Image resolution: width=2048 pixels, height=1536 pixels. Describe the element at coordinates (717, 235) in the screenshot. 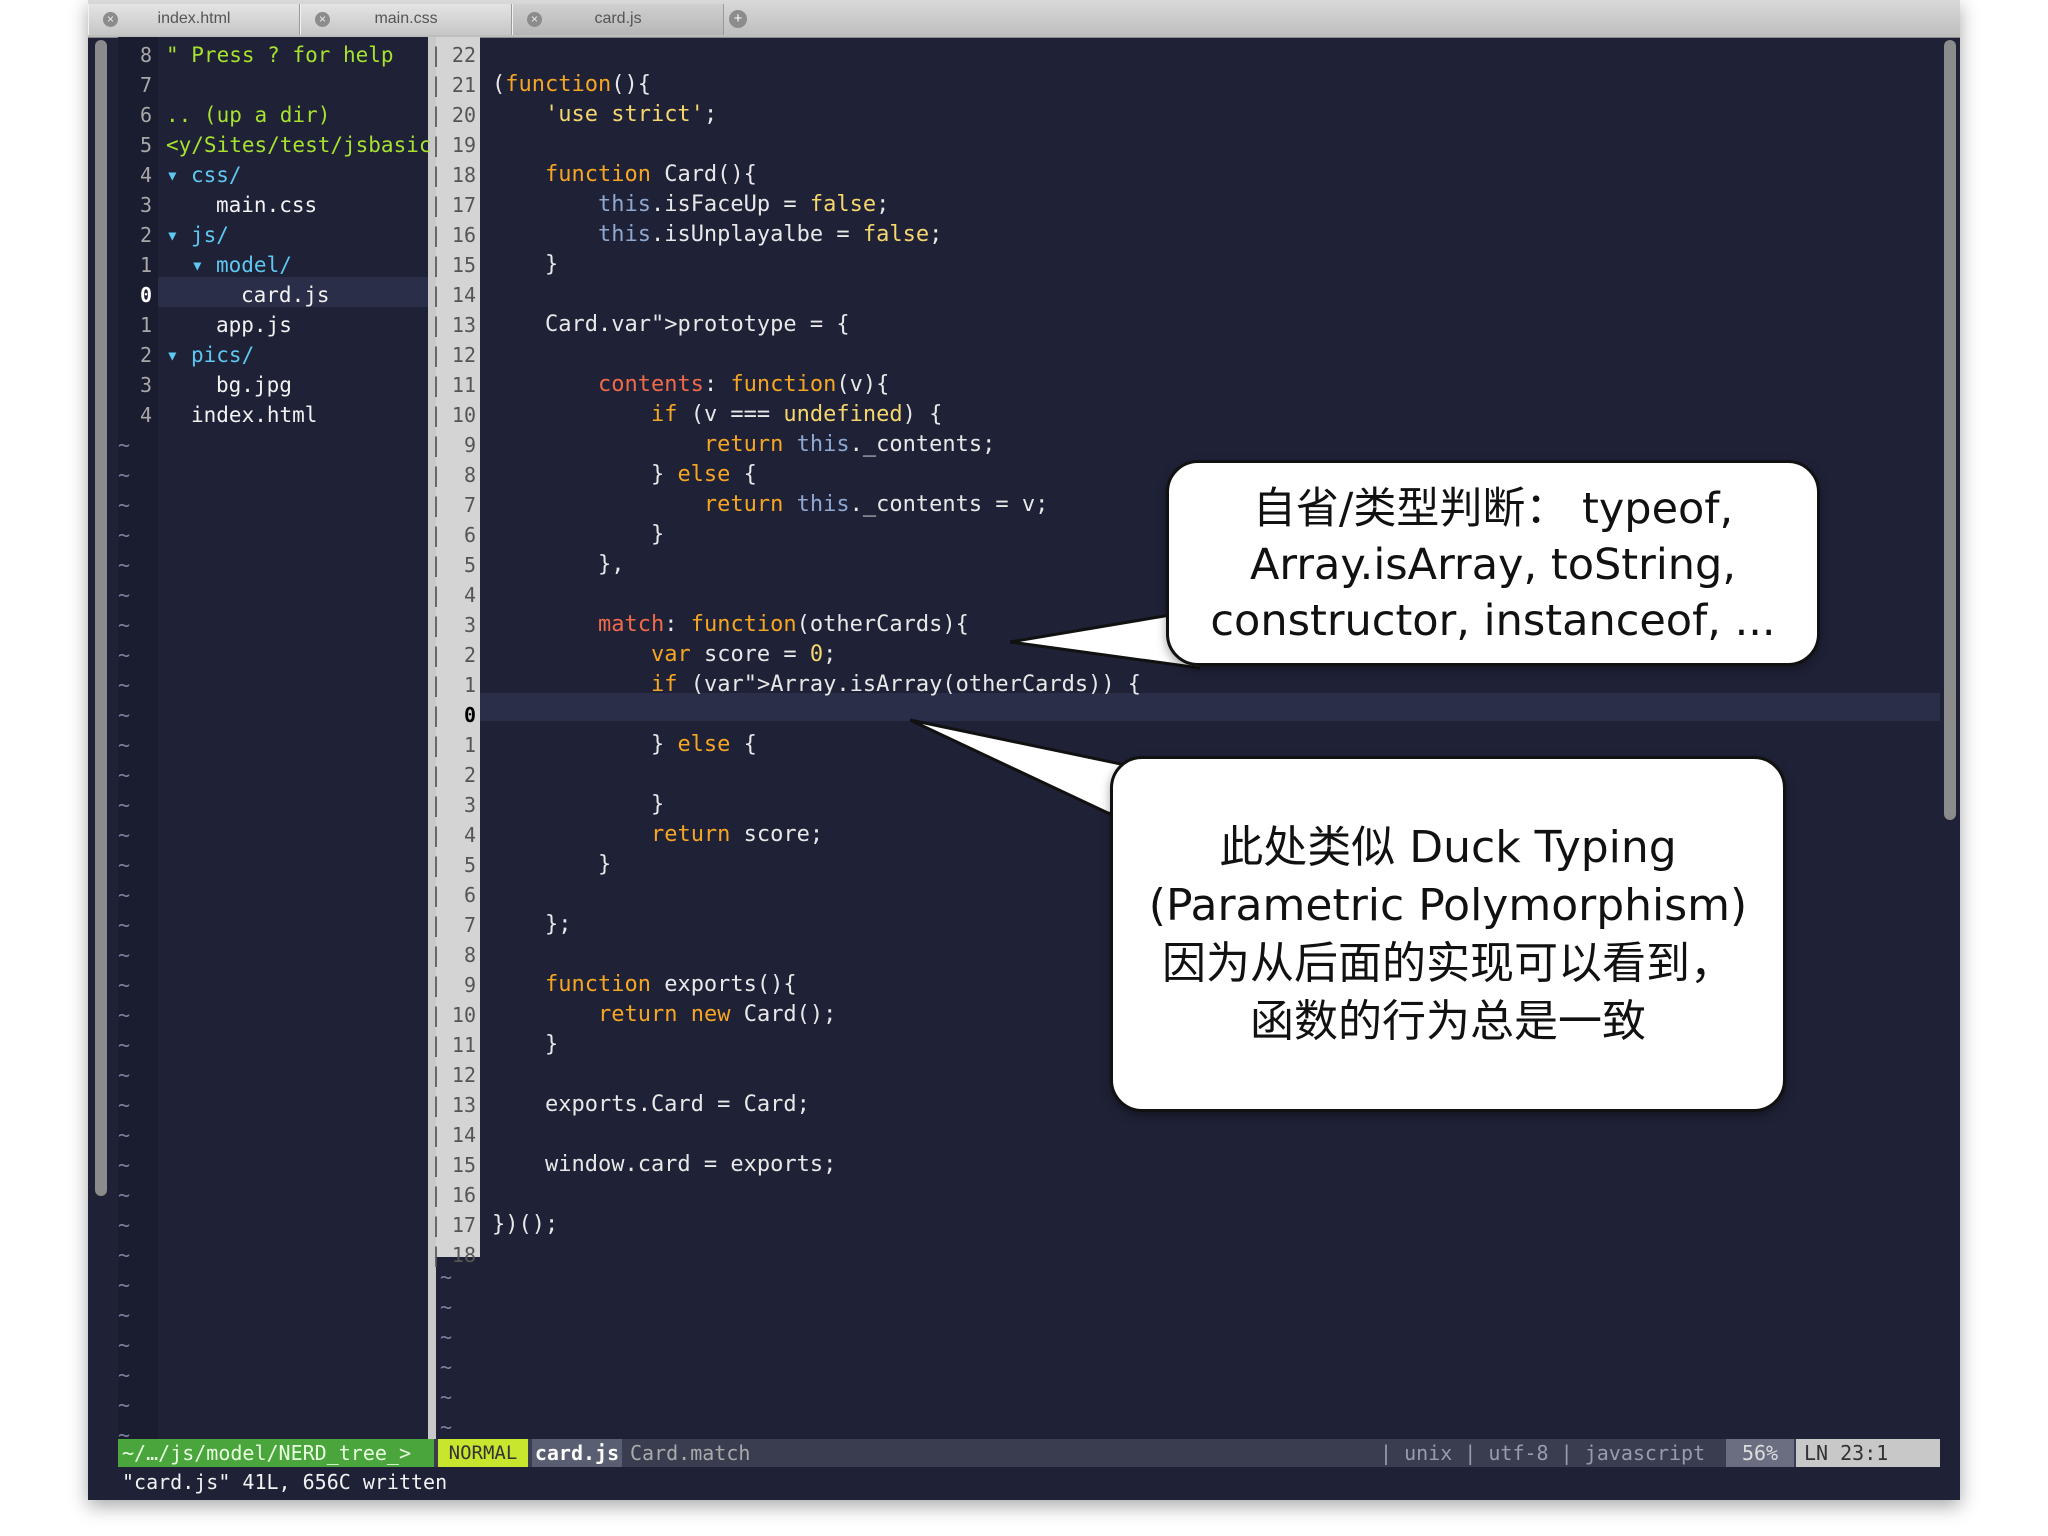

I see `code-line: this.isUnplayalbe = false;` at that location.